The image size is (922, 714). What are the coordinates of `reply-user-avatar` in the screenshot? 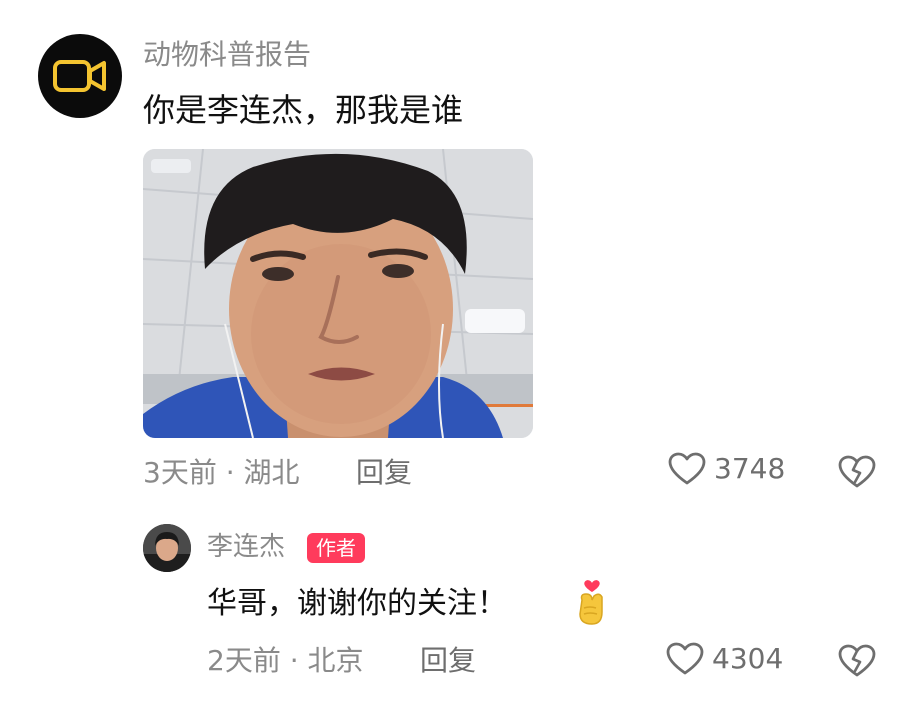 It's located at (167, 548).